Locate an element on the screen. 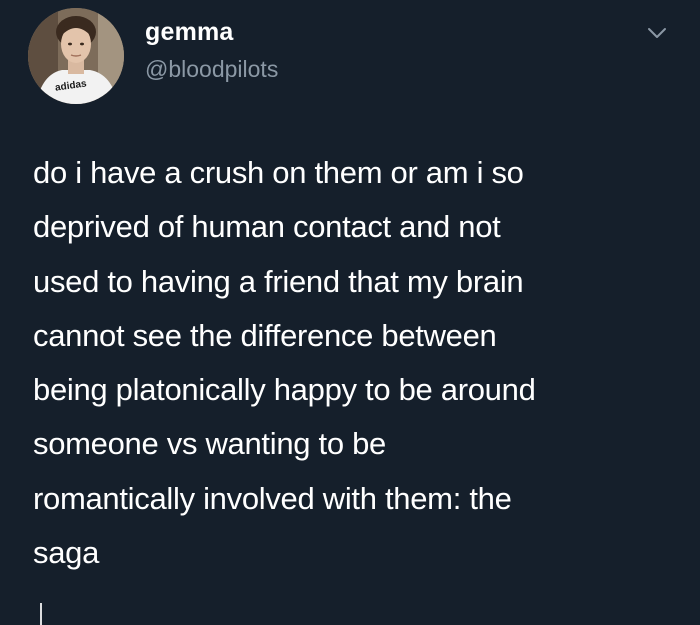 The height and width of the screenshot is (625, 700). user-handle: @bloodpilots is located at coordinates (211, 69).